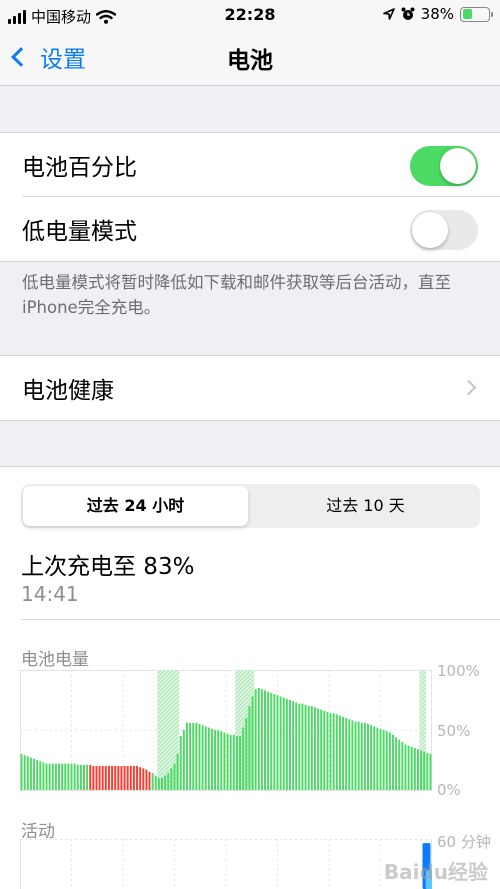 Image resolution: width=500 pixels, height=889 pixels. I want to click on battery-level-label: 电池电量, so click(55, 660).